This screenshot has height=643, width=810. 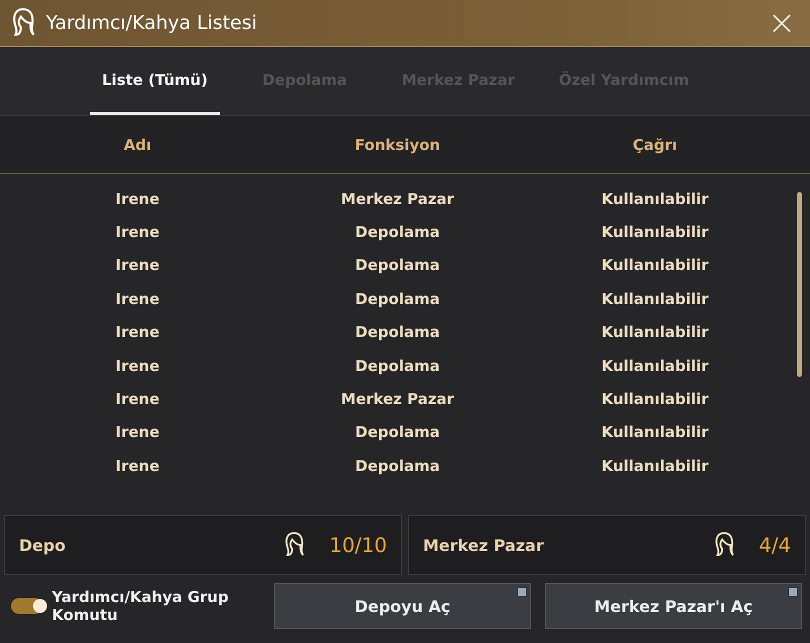 I want to click on toggle-switch, so click(x=27, y=606).